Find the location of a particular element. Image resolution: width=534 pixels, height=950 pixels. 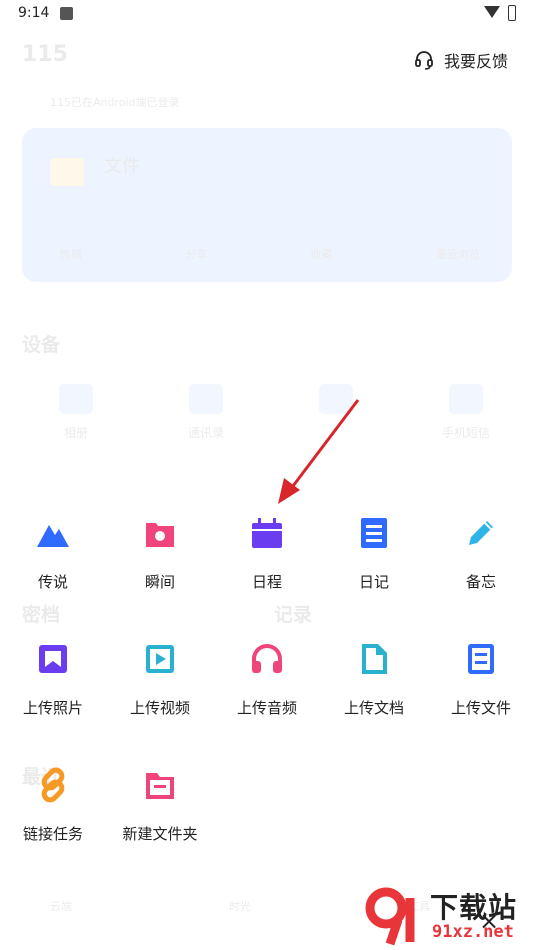

bg-login-notice: 115已在Android端已登录 is located at coordinates (115, 102).